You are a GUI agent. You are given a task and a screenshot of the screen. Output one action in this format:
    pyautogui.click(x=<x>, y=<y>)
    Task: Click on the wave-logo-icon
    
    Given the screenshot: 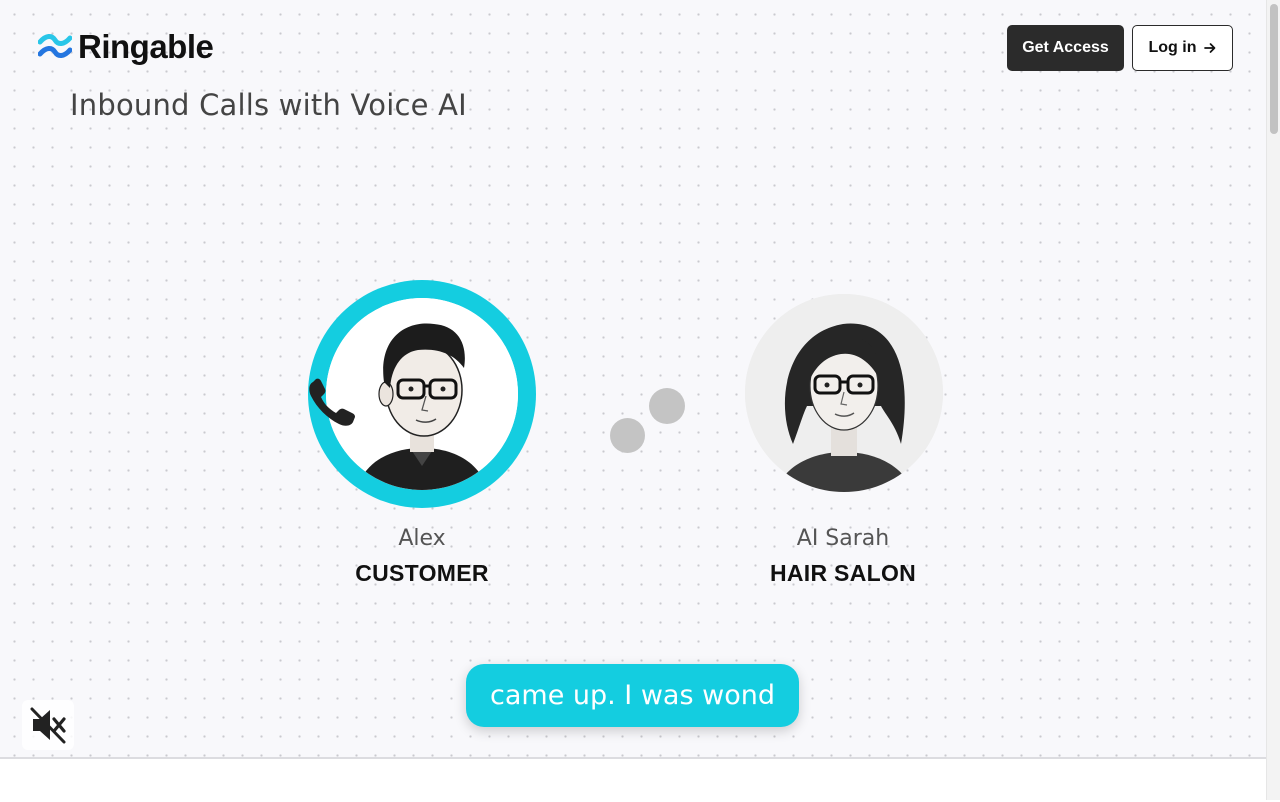 What is the action you would take?
    pyautogui.click(x=55, y=46)
    